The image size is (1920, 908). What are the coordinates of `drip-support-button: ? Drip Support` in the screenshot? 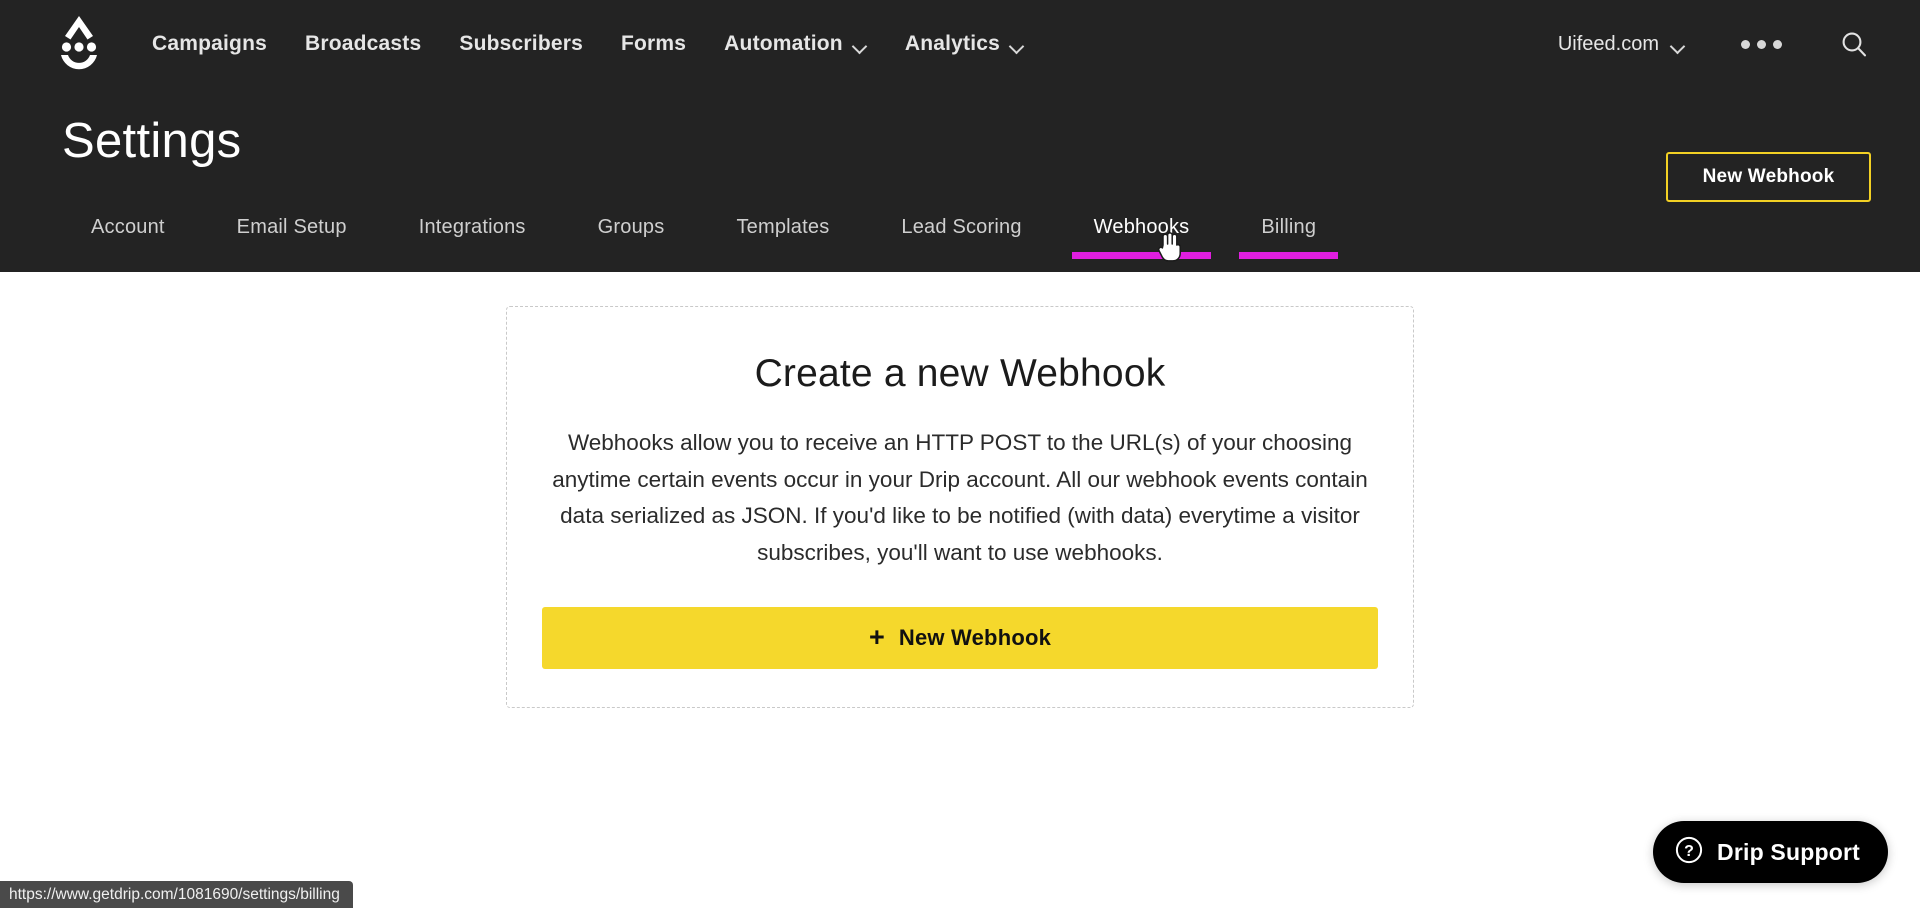 It's located at (1770, 852).